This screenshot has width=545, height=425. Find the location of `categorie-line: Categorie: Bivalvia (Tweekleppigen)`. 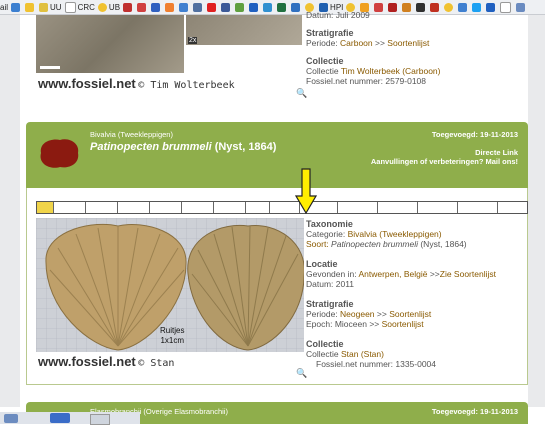

categorie-line: Categorie: Bivalvia (Tweekleppigen) is located at coordinates (374, 234).